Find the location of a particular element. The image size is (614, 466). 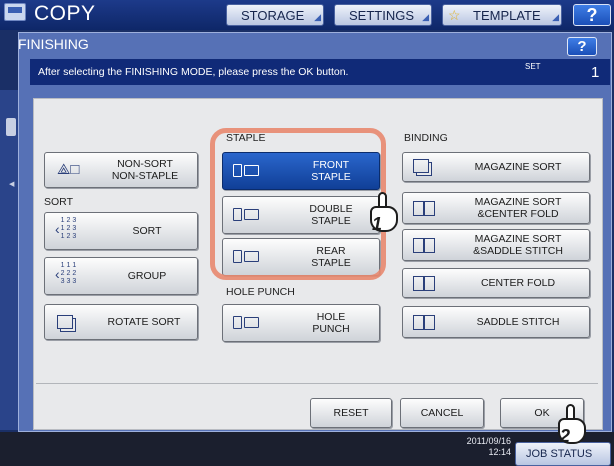

app-title: COPY is located at coordinates (65, 13).